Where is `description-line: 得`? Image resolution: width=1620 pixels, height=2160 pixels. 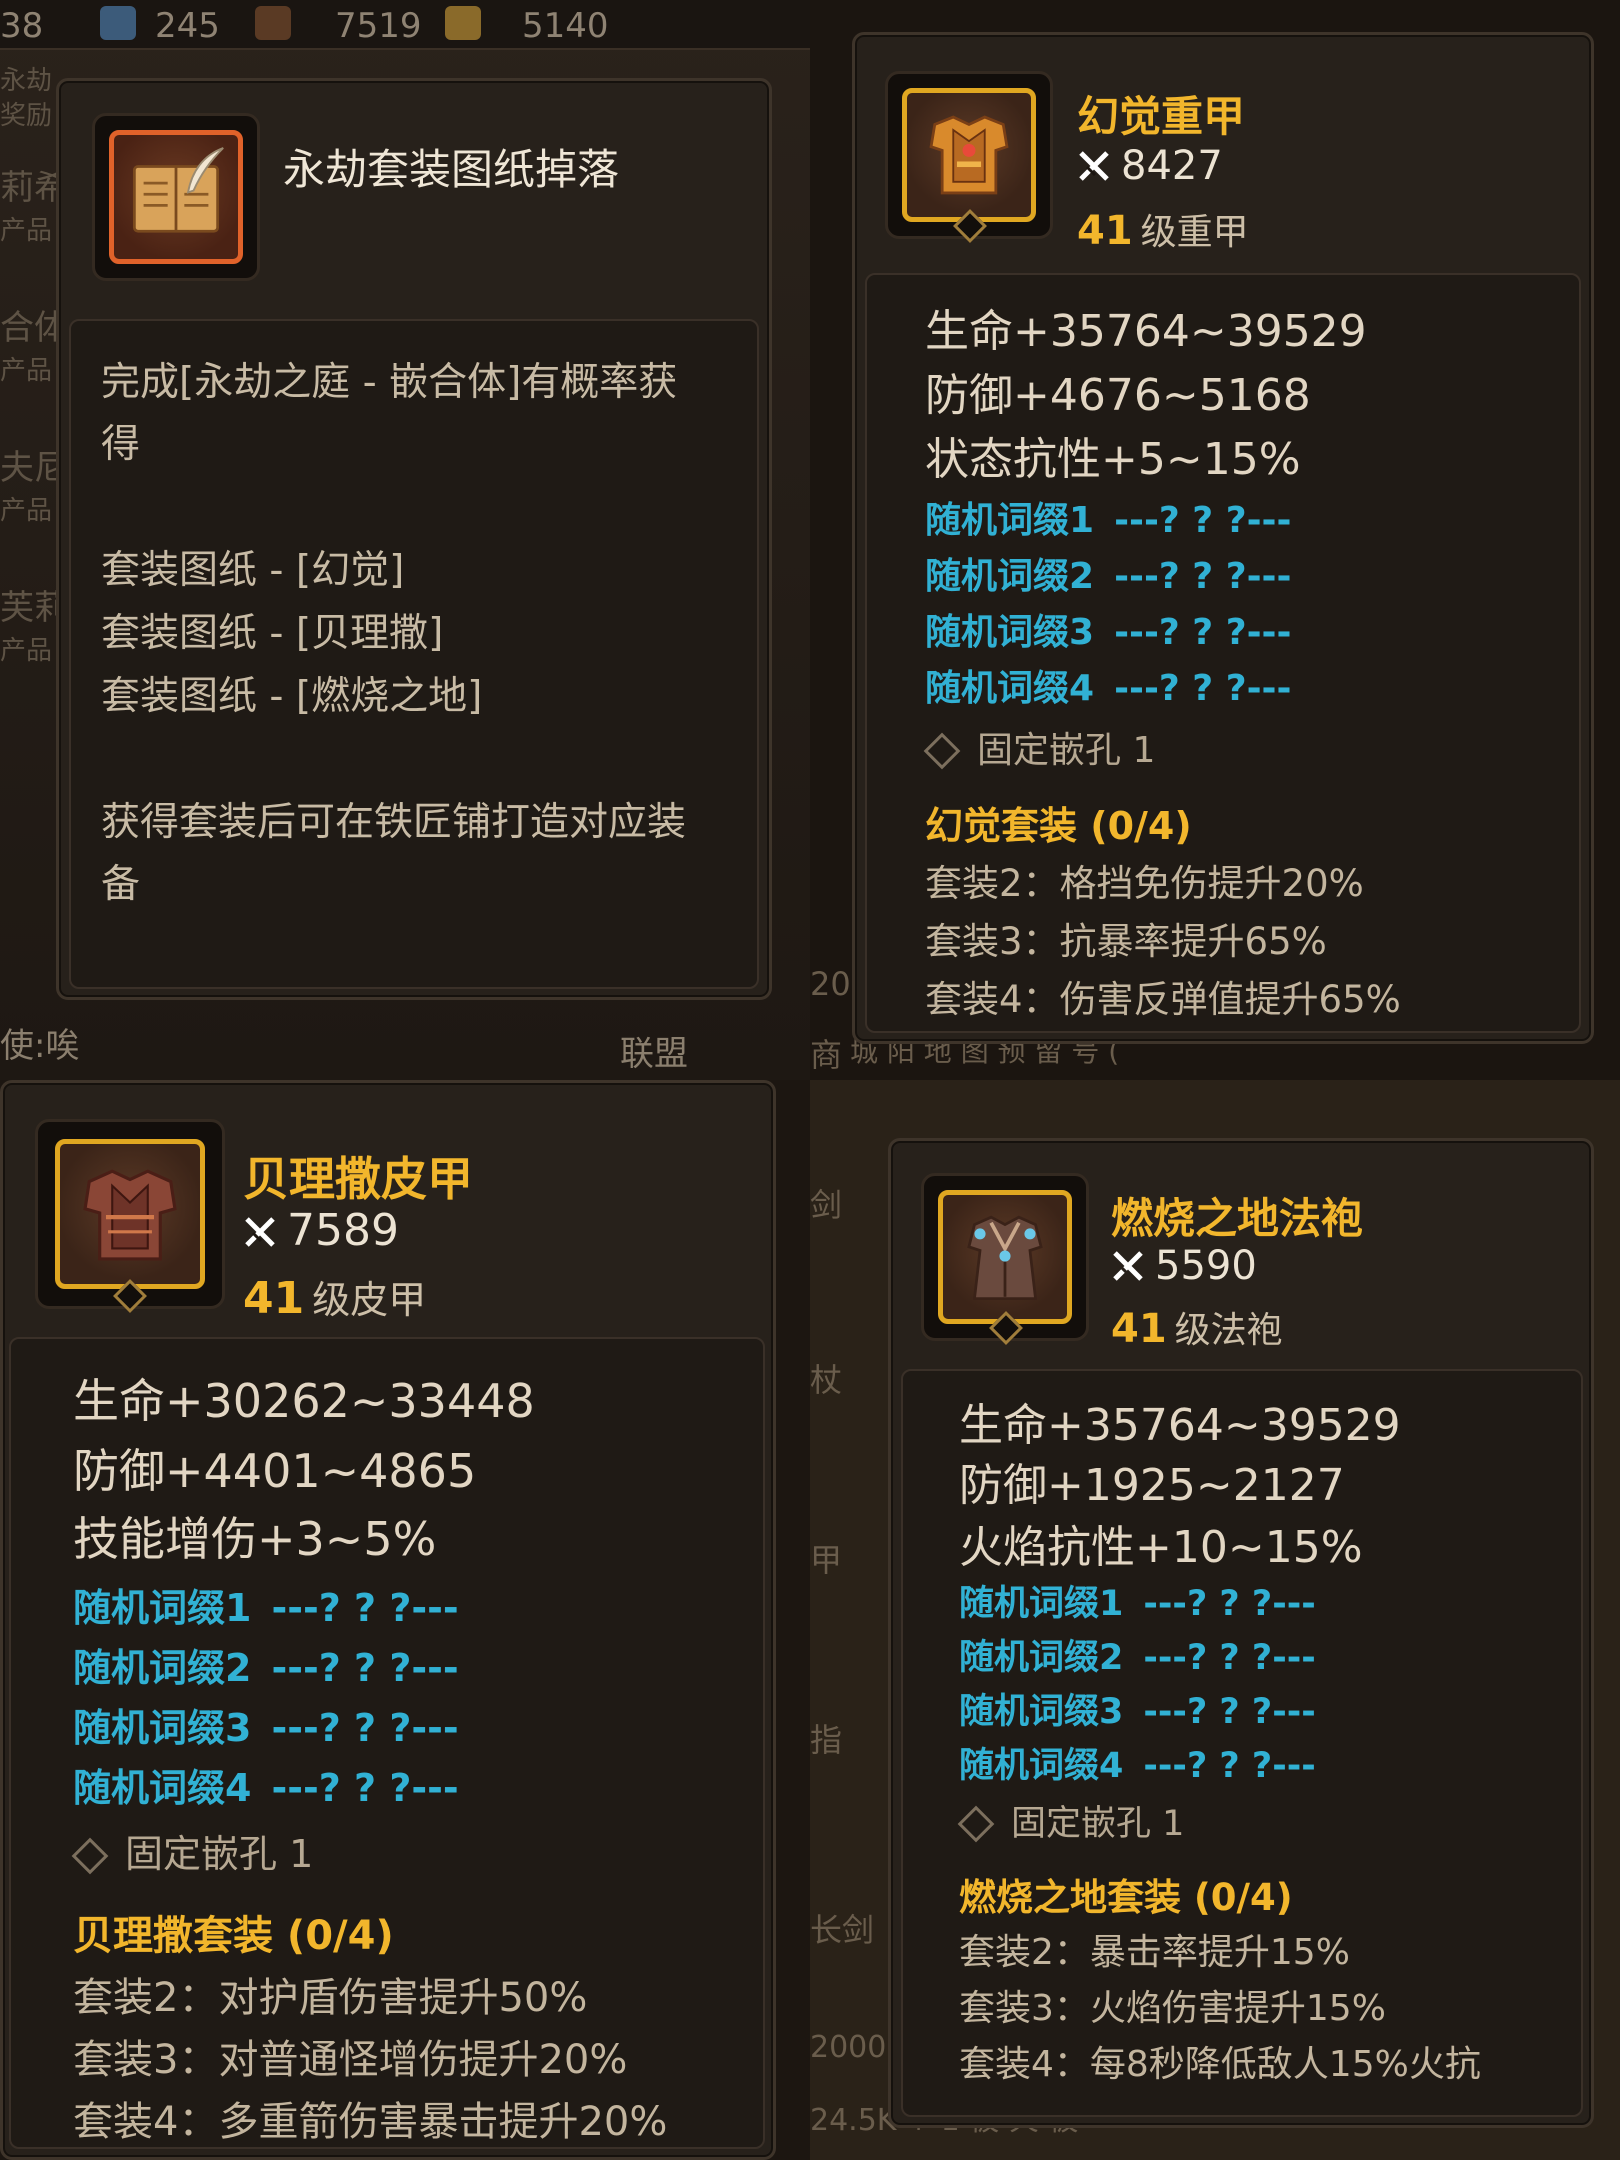 description-line: 得 is located at coordinates (121, 444).